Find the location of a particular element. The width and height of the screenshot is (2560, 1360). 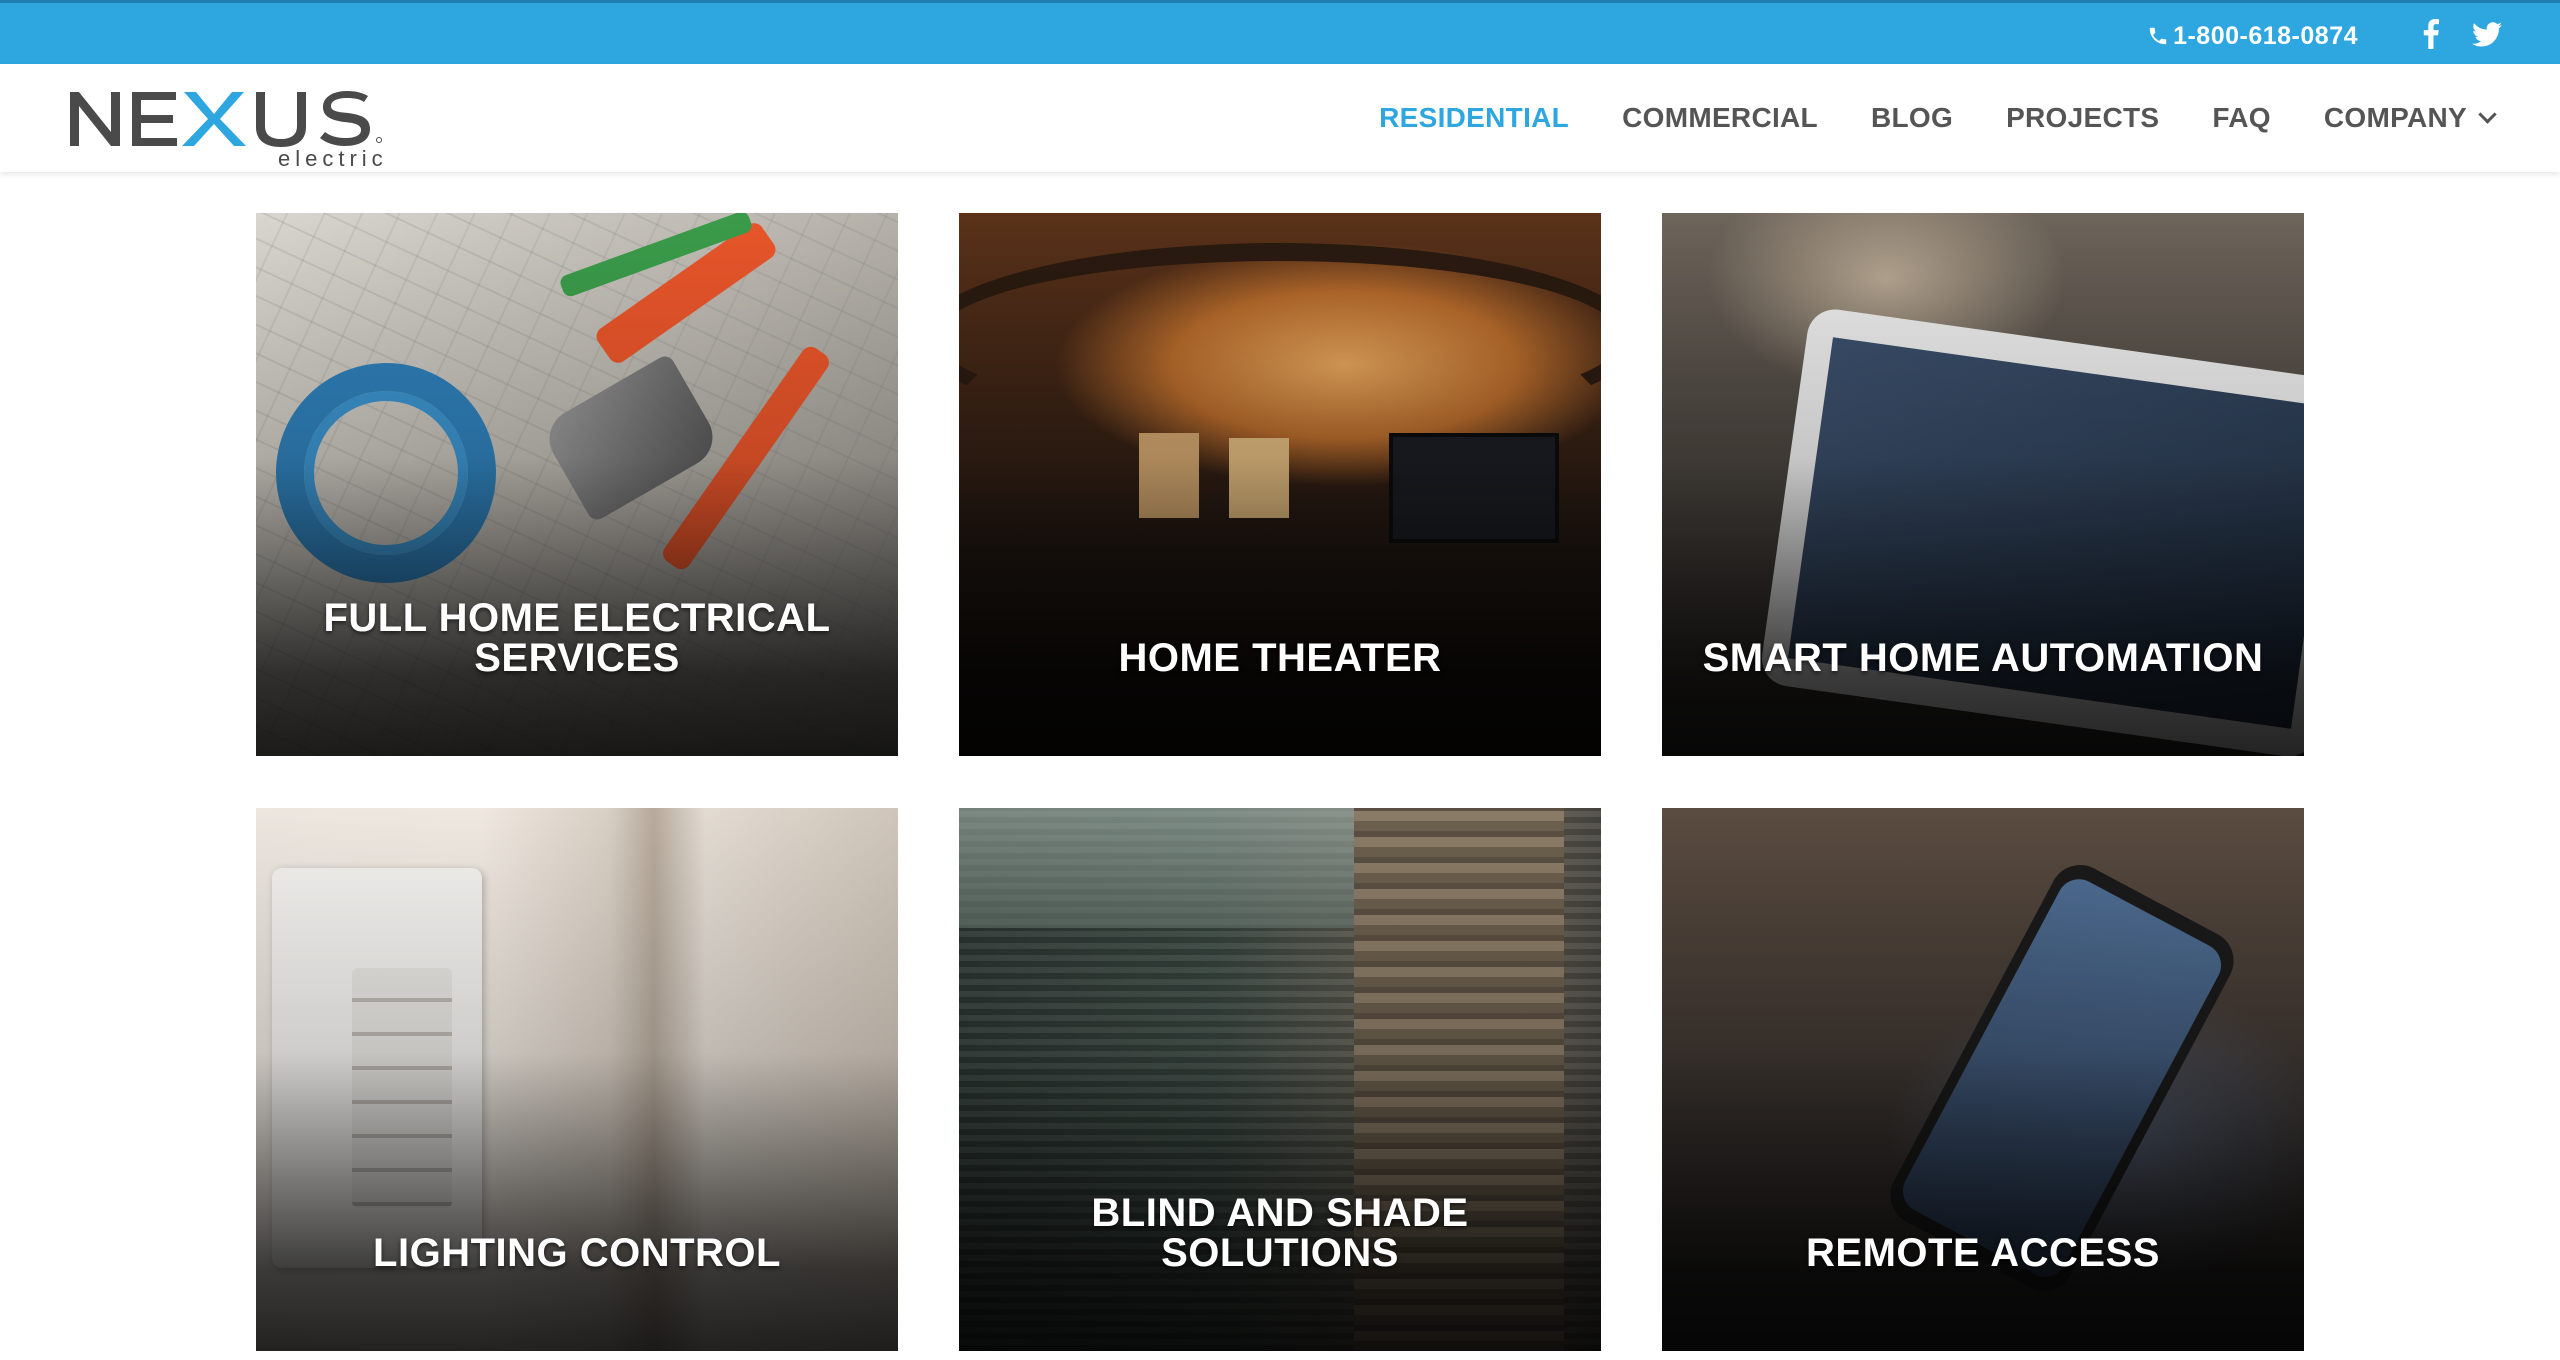

nav-label: COMMERCIAL is located at coordinates (1720, 117).